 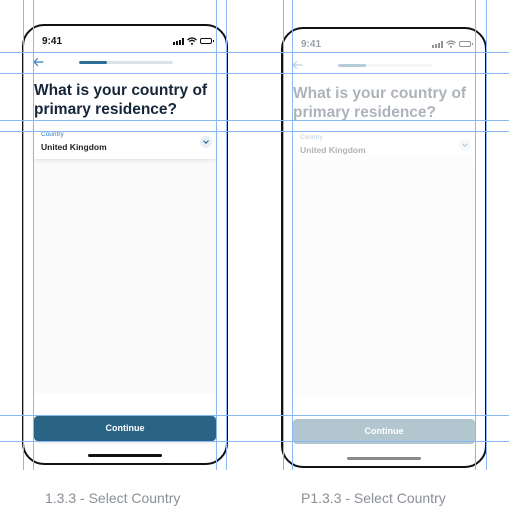 What do you see at coordinates (113, 498) in the screenshot?
I see `screen-caption: 1.3.3 - Select Country` at bounding box center [113, 498].